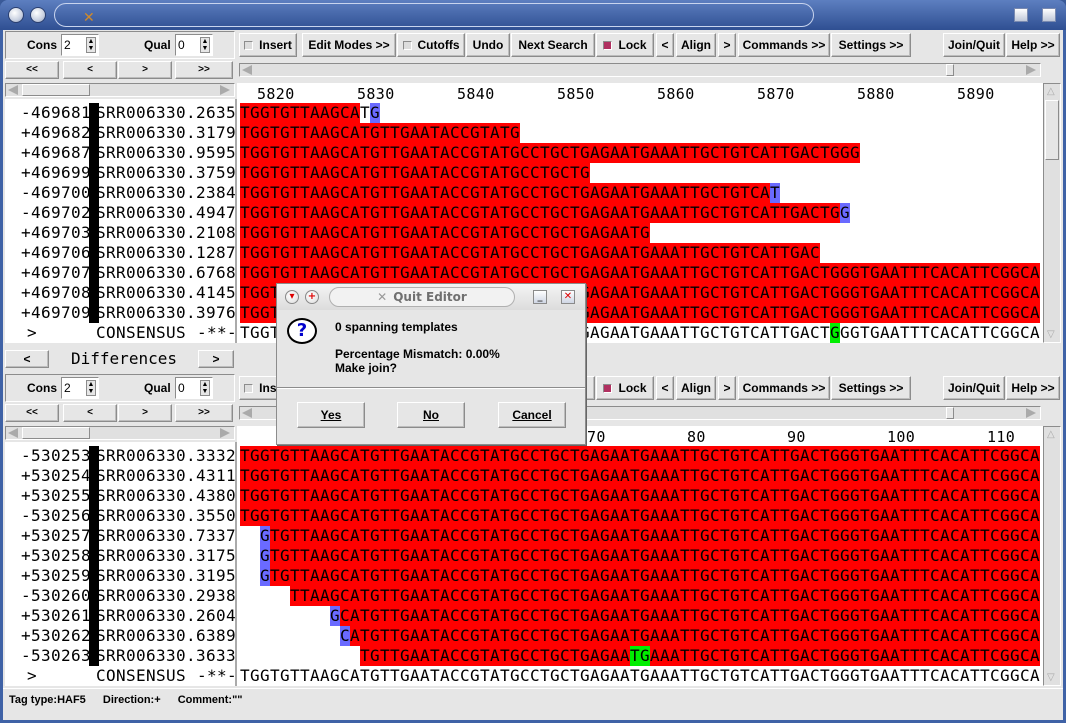 The height and width of the screenshot is (723, 1066). I want to click on read-row-name: +530261 SRR006330.2604, so click(121, 616).